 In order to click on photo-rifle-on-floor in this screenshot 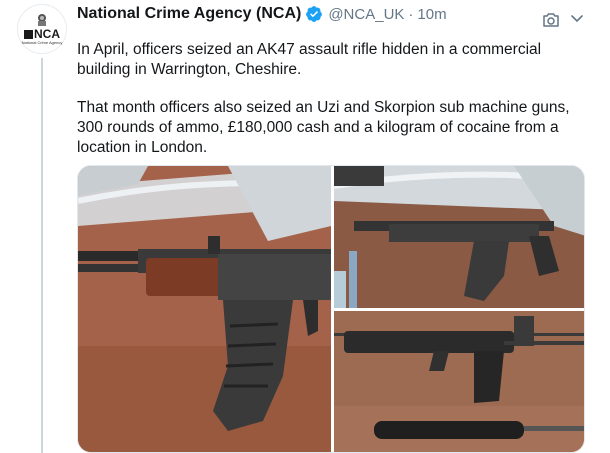, I will do `click(459, 237)`.